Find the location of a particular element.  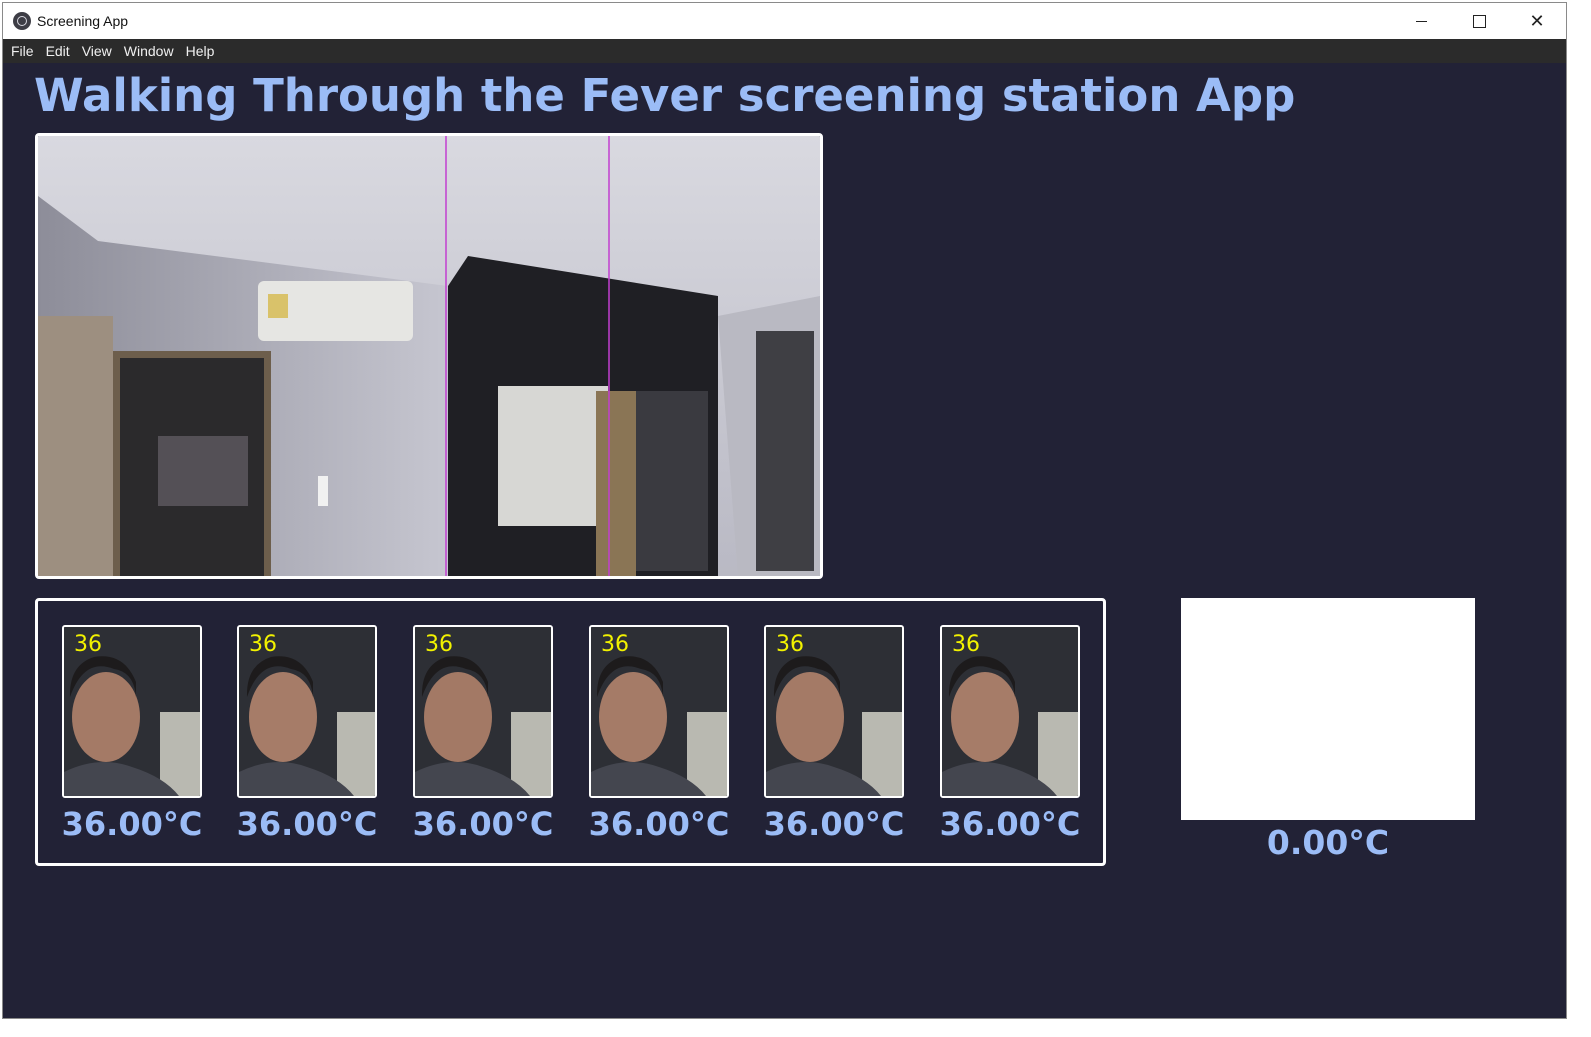

title-bar: Screening App ✕ is located at coordinates (784, 21).